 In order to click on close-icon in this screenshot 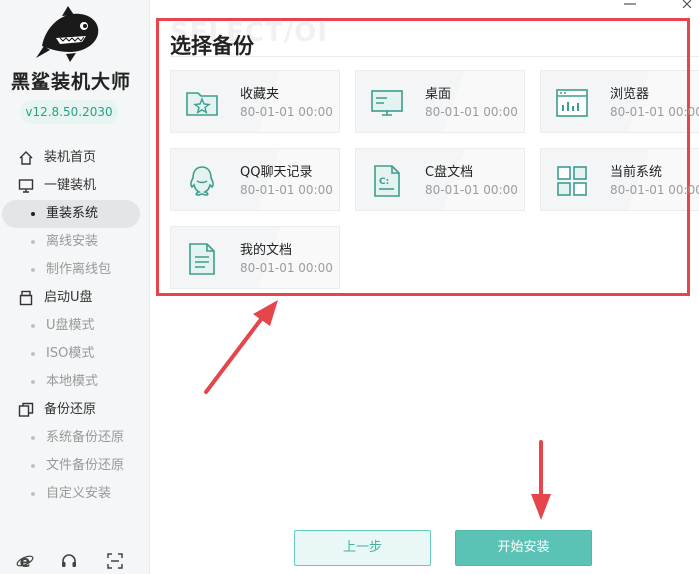, I will do `click(688, 4)`.